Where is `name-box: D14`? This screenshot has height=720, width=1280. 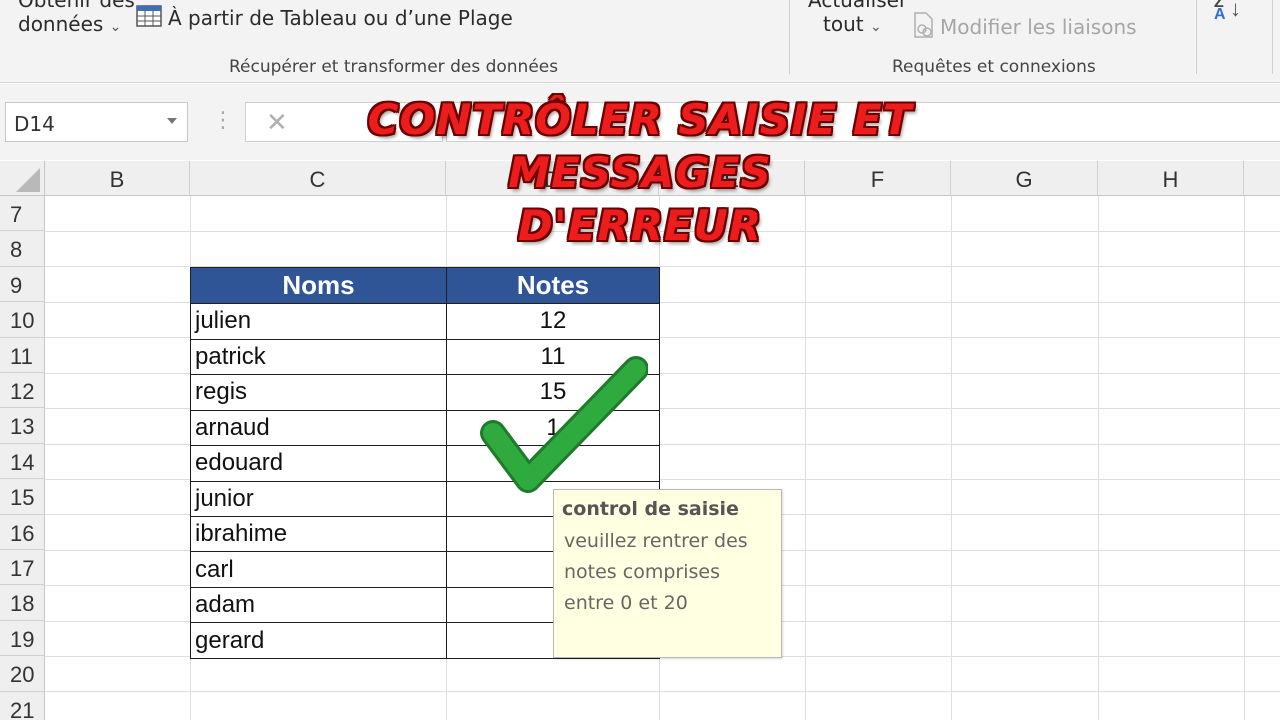 name-box: D14 is located at coordinates (96, 122).